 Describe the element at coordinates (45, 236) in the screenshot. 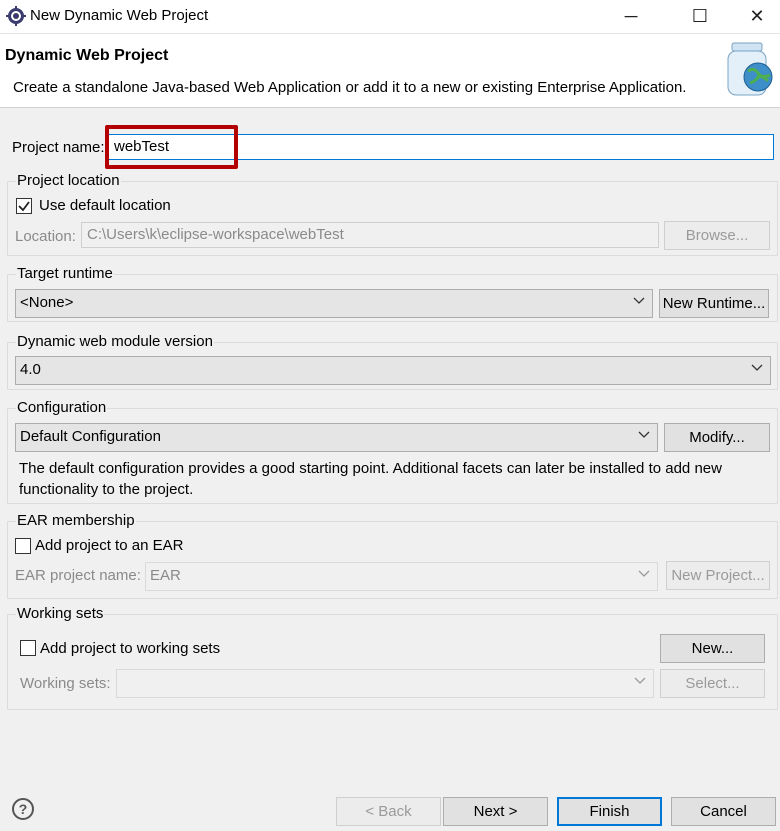

I see `location-label: Location:` at that location.